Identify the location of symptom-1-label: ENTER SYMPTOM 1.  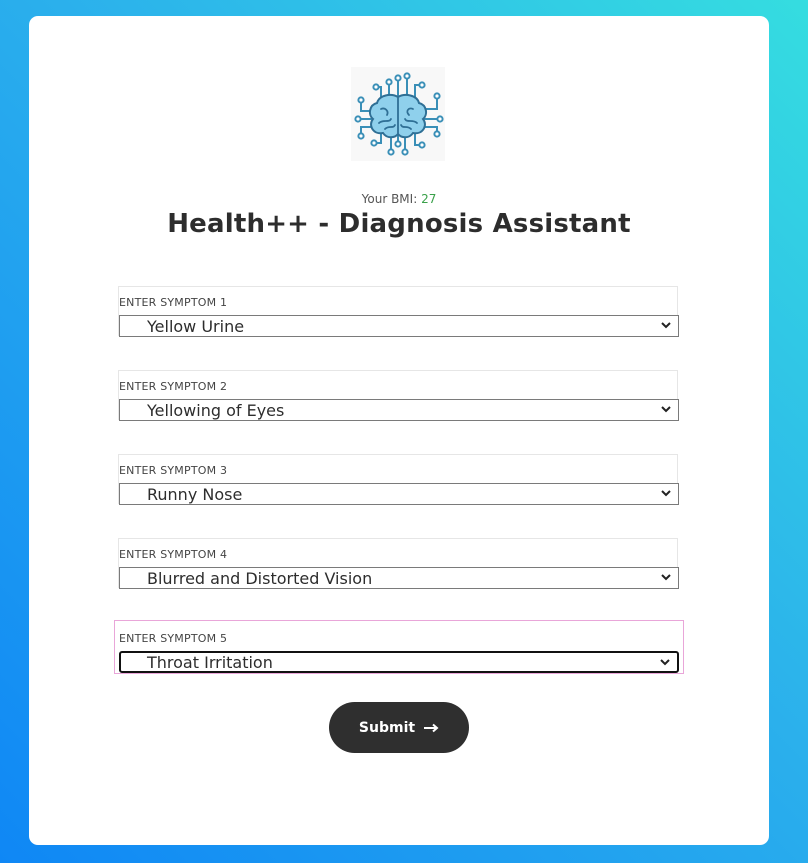
(173, 302).